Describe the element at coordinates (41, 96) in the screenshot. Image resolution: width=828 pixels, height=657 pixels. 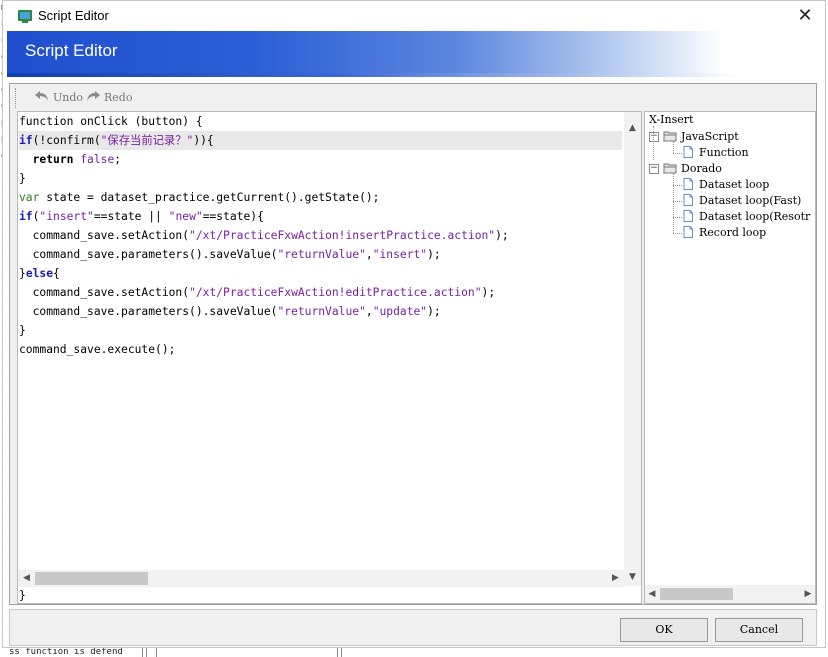
I see `undo-icon` at that location.